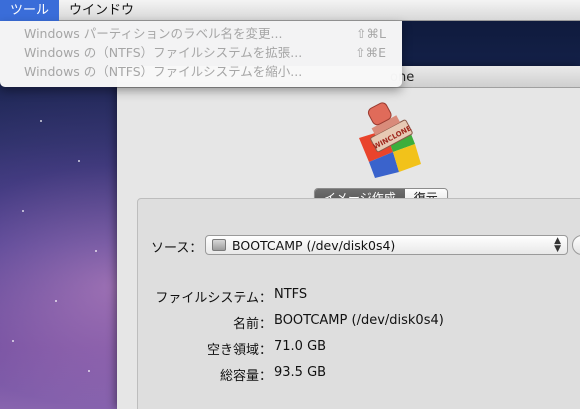 The height and width of the screenshot is (409, 580). I want to click on menu-item-rename-partition: Windows パーティションのラベル名を変更... ⇧⌘L, so click(201, 33).